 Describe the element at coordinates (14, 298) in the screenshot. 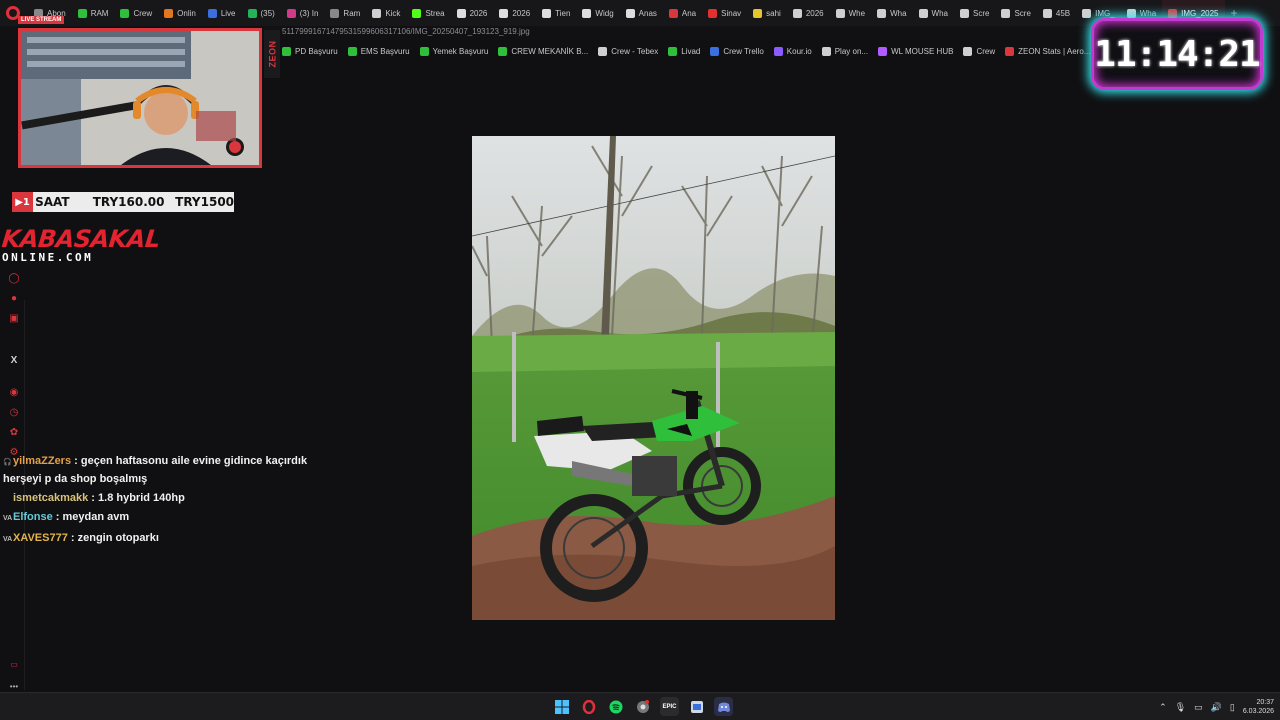

I see `messenger-icon: ●` at that location.